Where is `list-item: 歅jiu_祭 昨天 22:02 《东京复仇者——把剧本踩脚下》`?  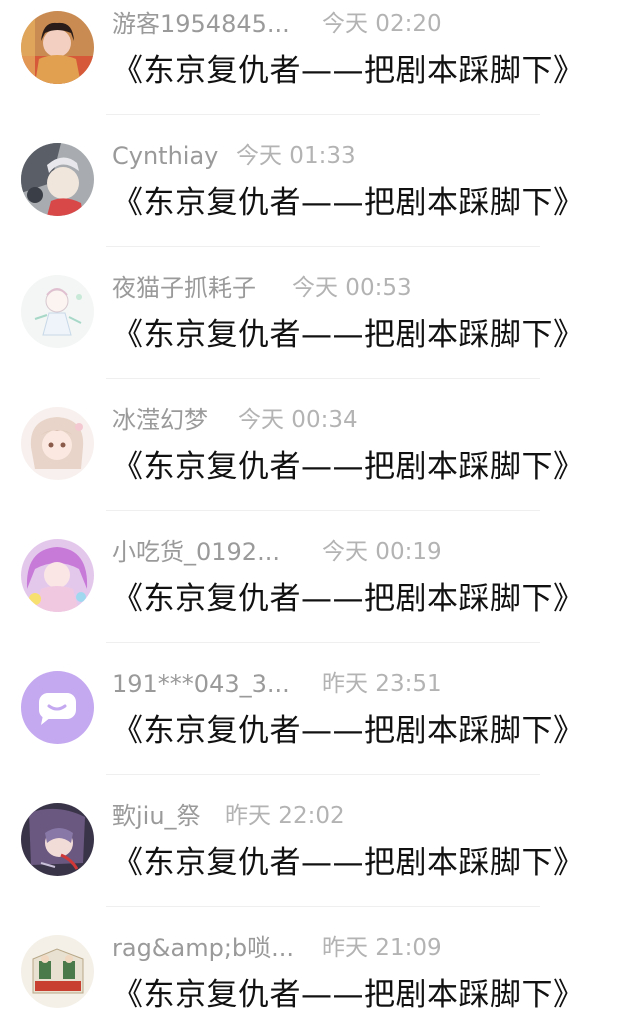 list-item: 歅jiu_祭 昨天 22:02 《东京复仇者——把剧本踩脚下》 is located at coordinates (320, 858).